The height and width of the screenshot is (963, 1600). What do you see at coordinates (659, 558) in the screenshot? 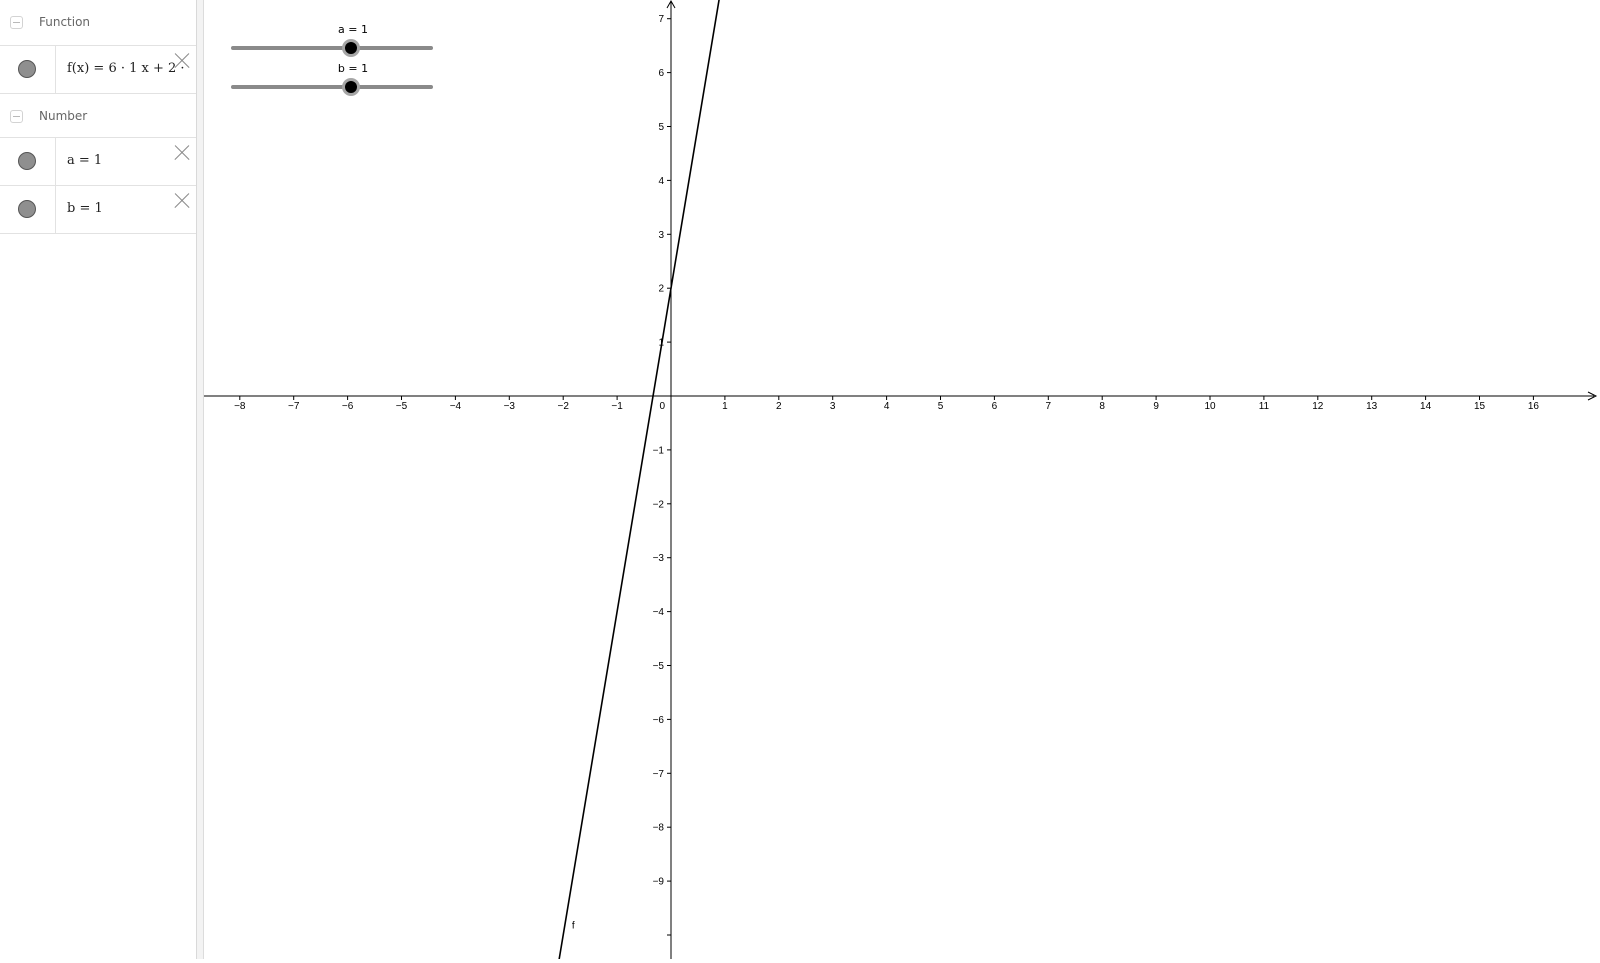
I see `y-tick-label: −3` at bounding box center [659, 558].